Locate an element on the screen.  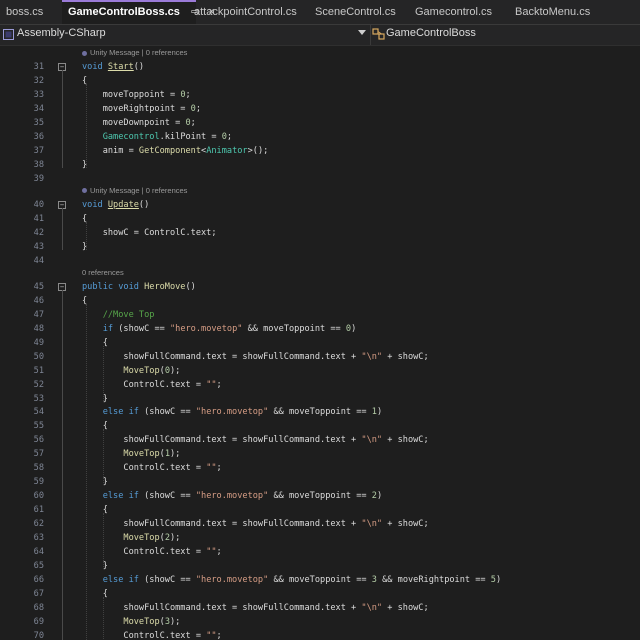
line-number: 65 is located at coordinates (38, 565).